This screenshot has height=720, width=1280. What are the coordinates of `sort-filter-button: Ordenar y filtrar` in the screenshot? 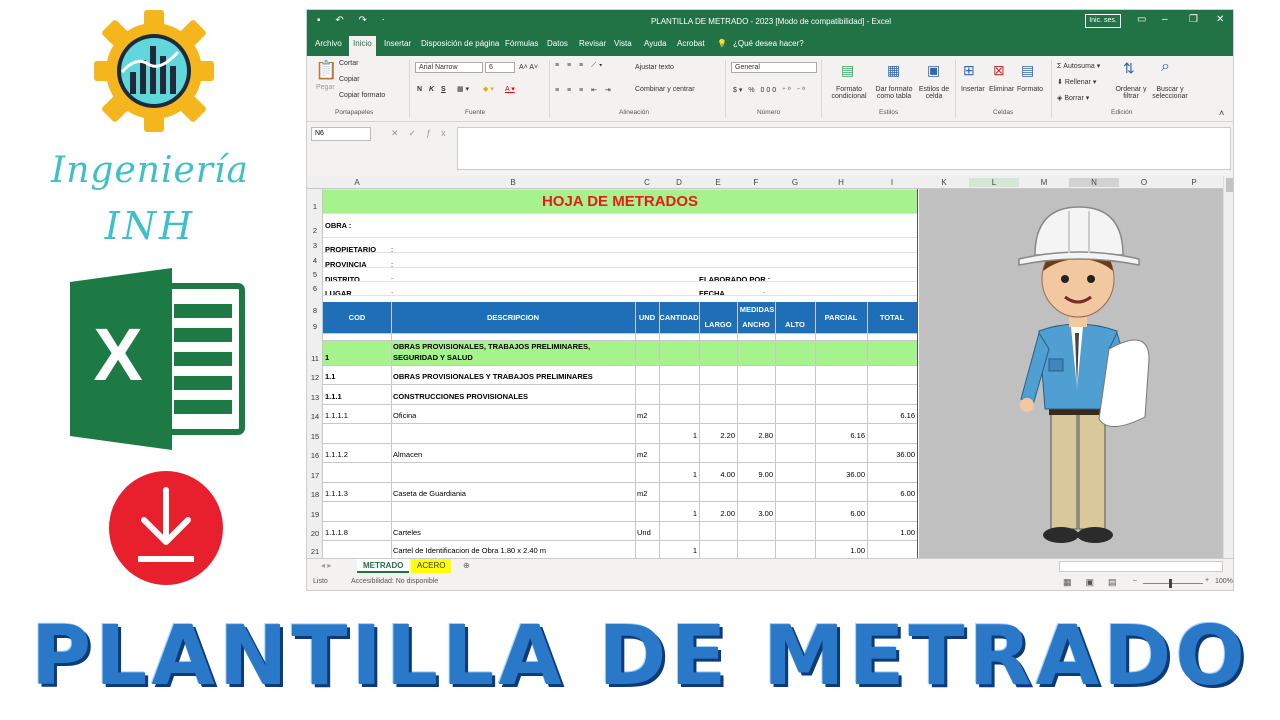 It's located at (1131, 93).